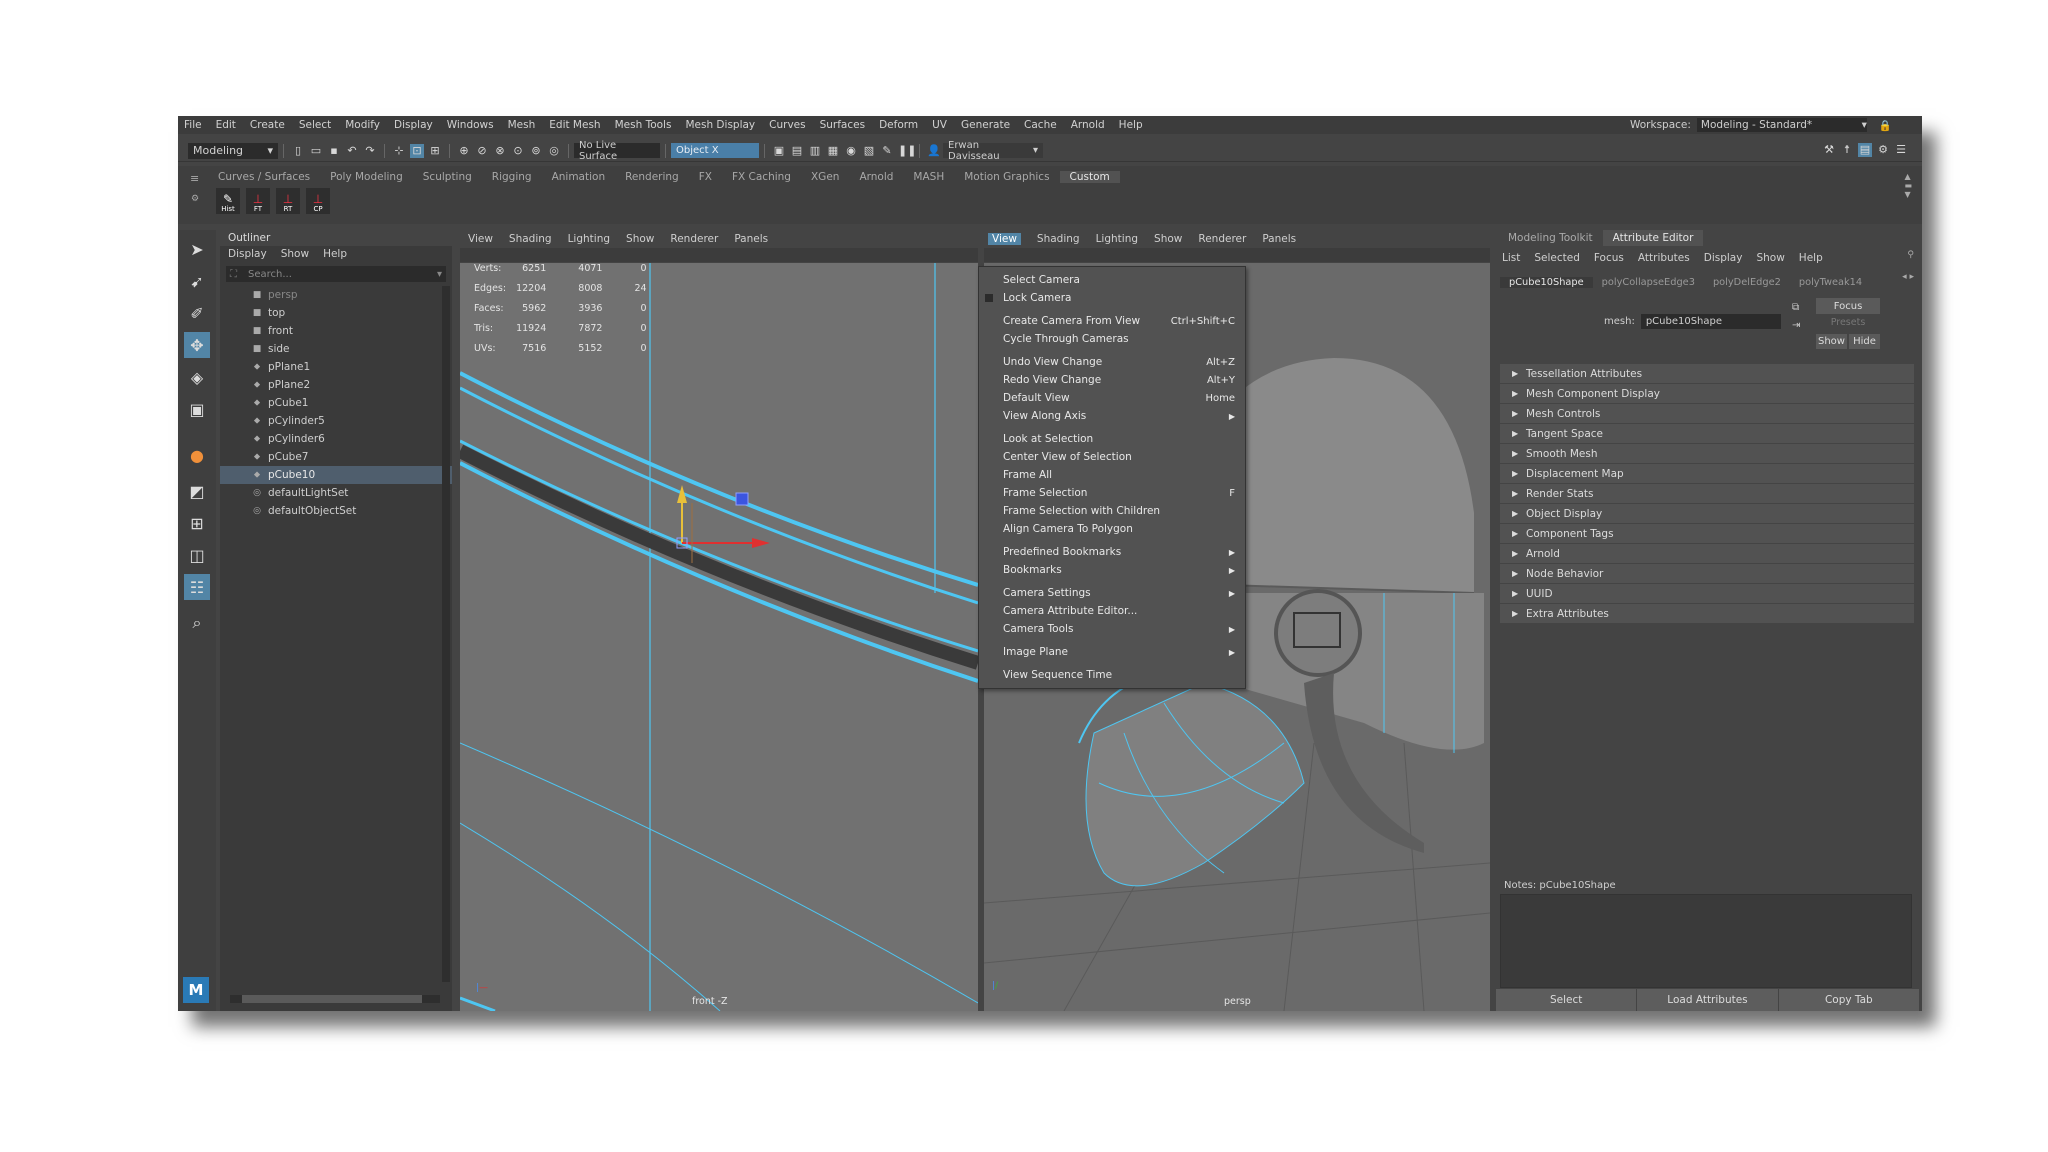  Describe the element at coordinates (536, 151) in the screenshot. I see `snap-surface-icon: ⊚` at that location.